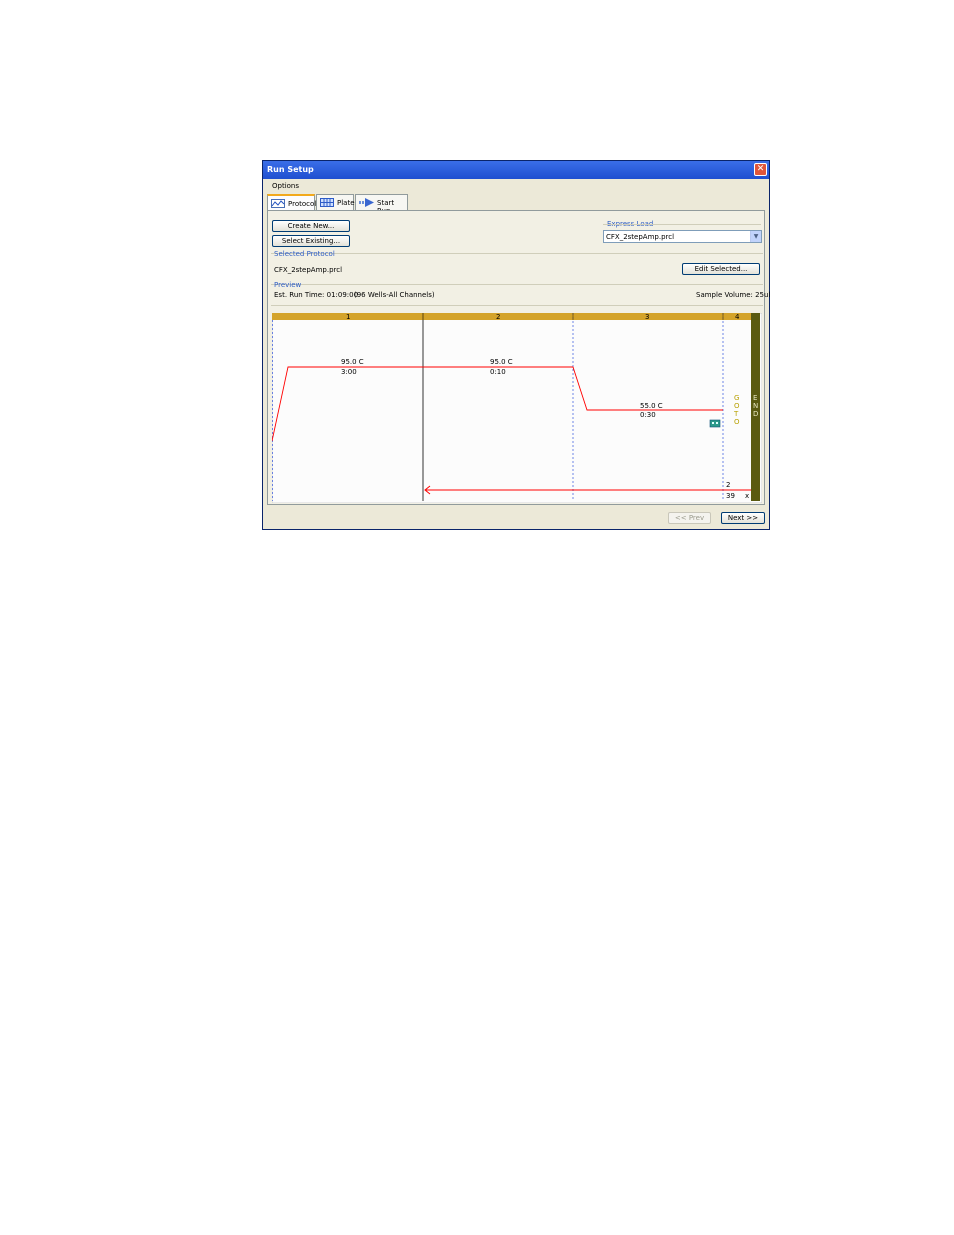  I want to click on end-letter-d: D, so click(755, 414).